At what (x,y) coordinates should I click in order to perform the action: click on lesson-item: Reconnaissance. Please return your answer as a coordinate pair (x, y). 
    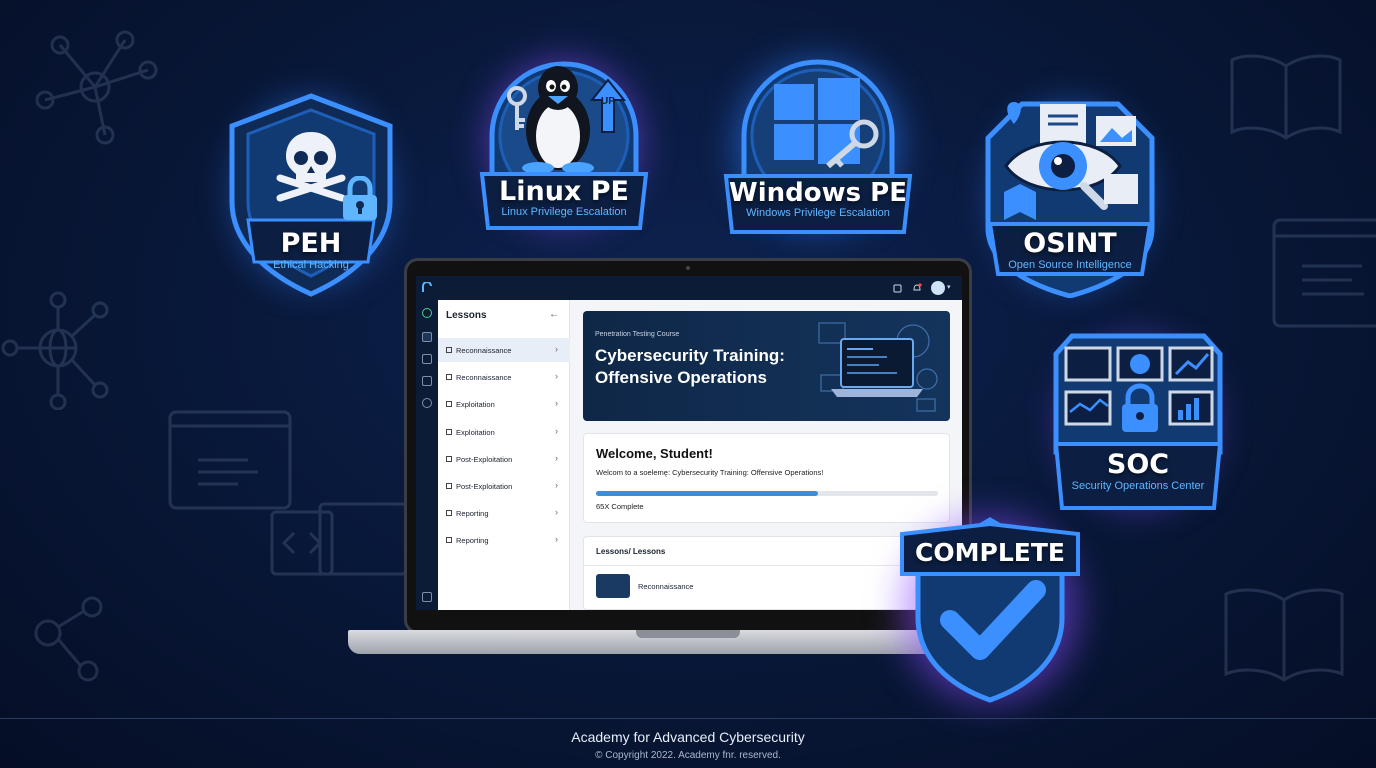
    Looking at the image, I should click on (665, 586).